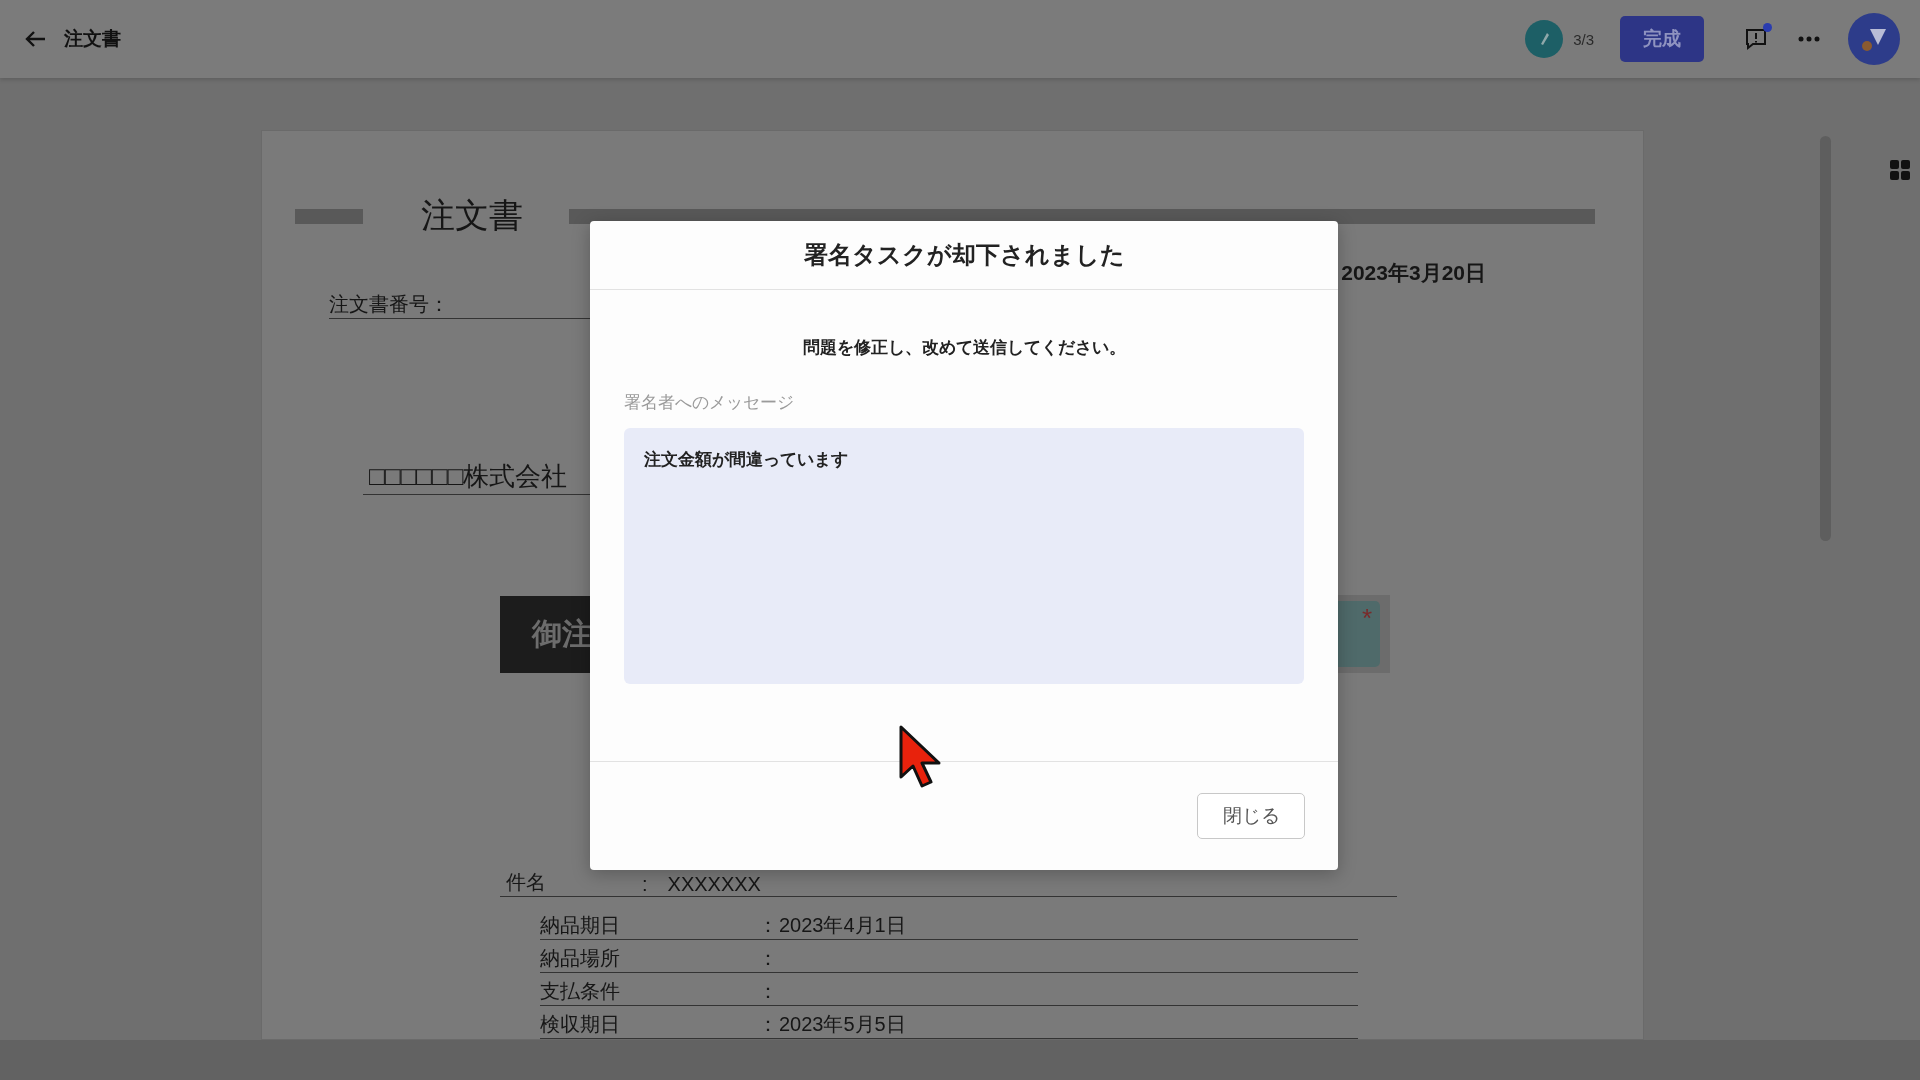 Image resolution: width=1920 pixels, height=1080 pixels. Describe the element at coordinates (1583, 39) in the screenshot. I see `progress-count: 3/3` at that location.